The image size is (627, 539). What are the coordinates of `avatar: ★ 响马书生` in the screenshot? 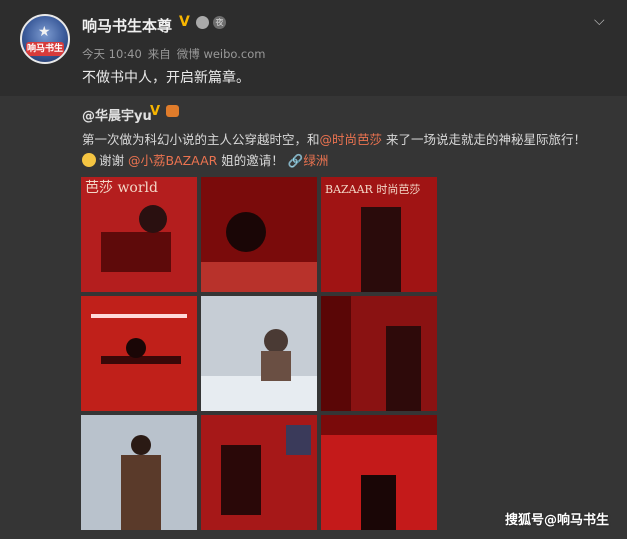 It's located at (45, 39).